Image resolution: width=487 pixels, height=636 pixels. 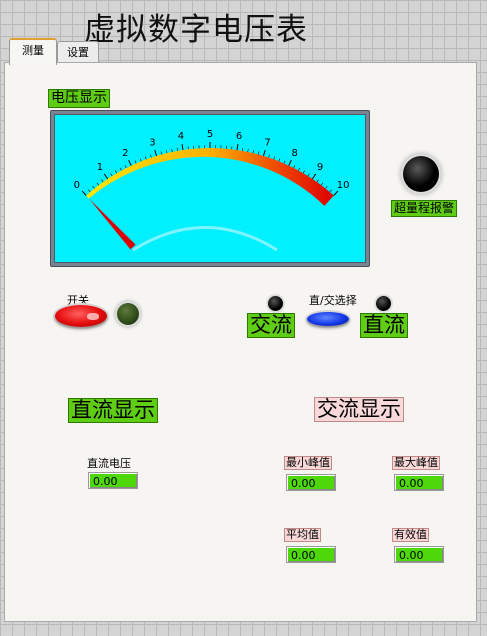 I want to click on mode-selector-switch, so click(x=328, y=319).